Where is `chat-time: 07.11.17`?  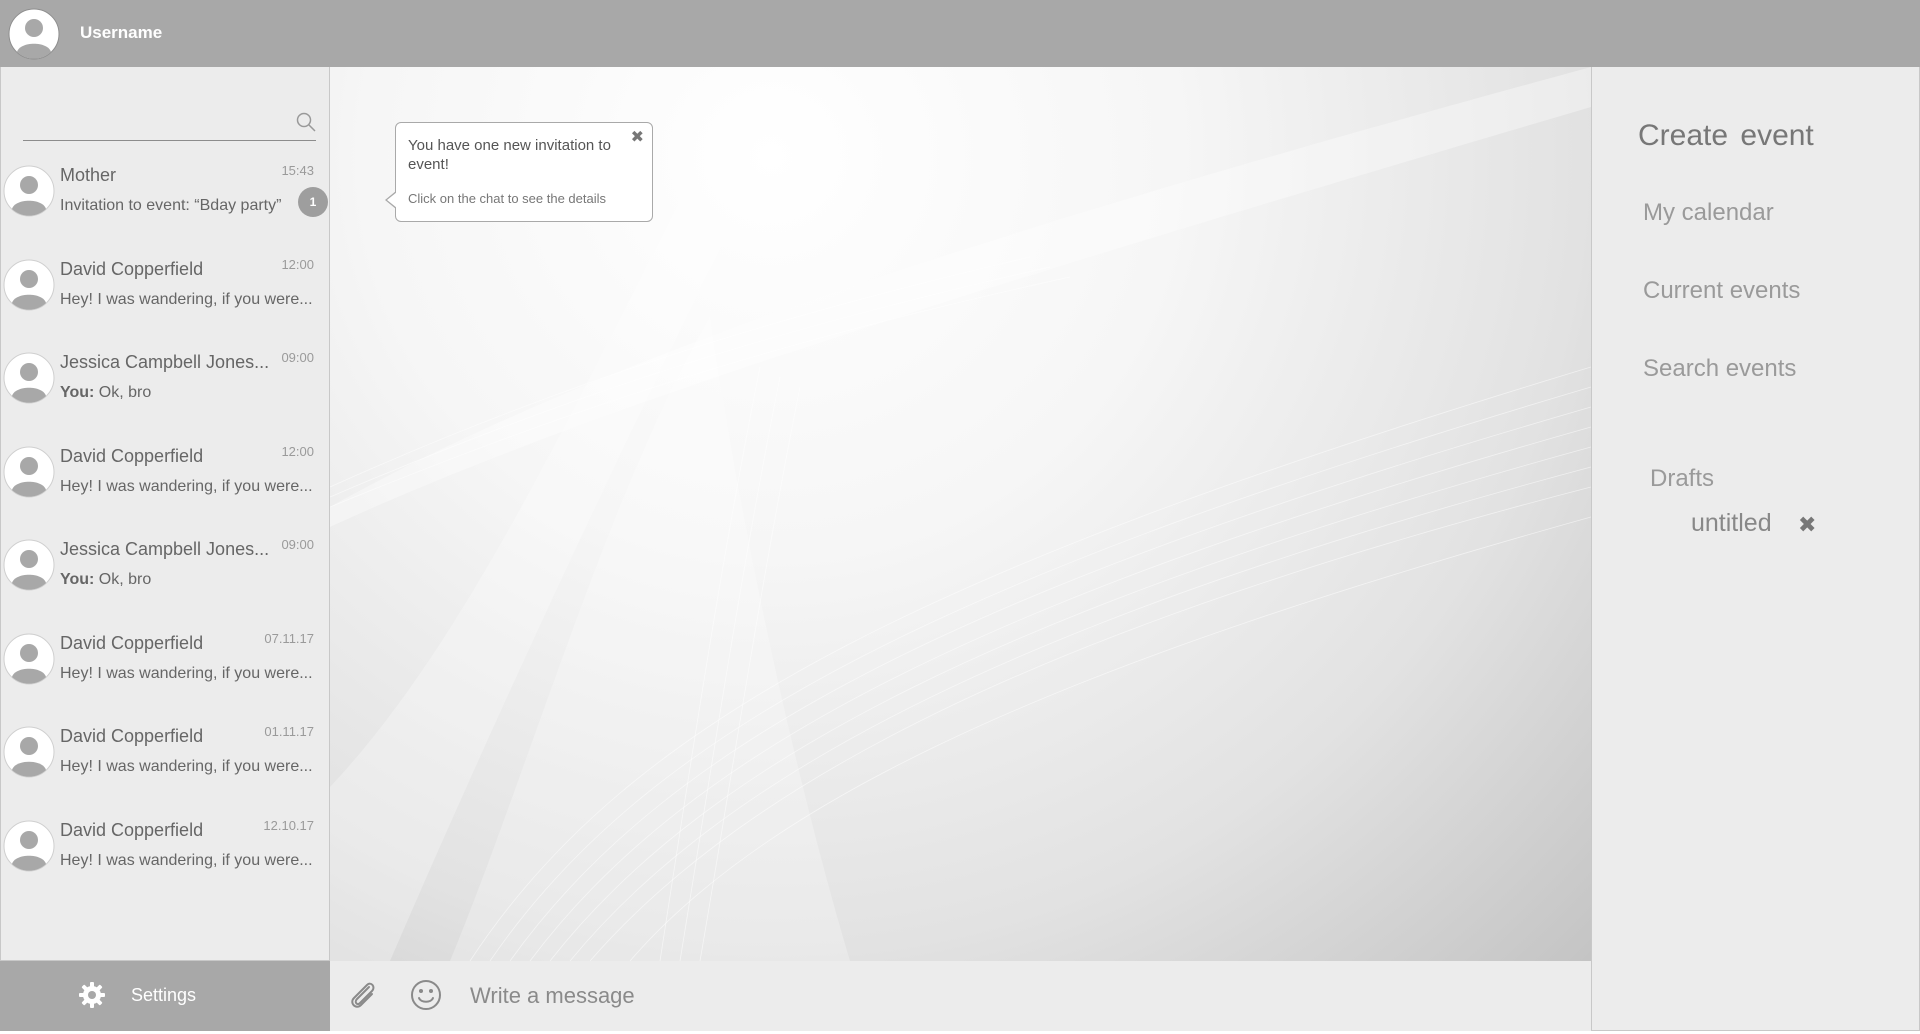
chat-time: 07.11.17 is located at coordinates (289, 638).